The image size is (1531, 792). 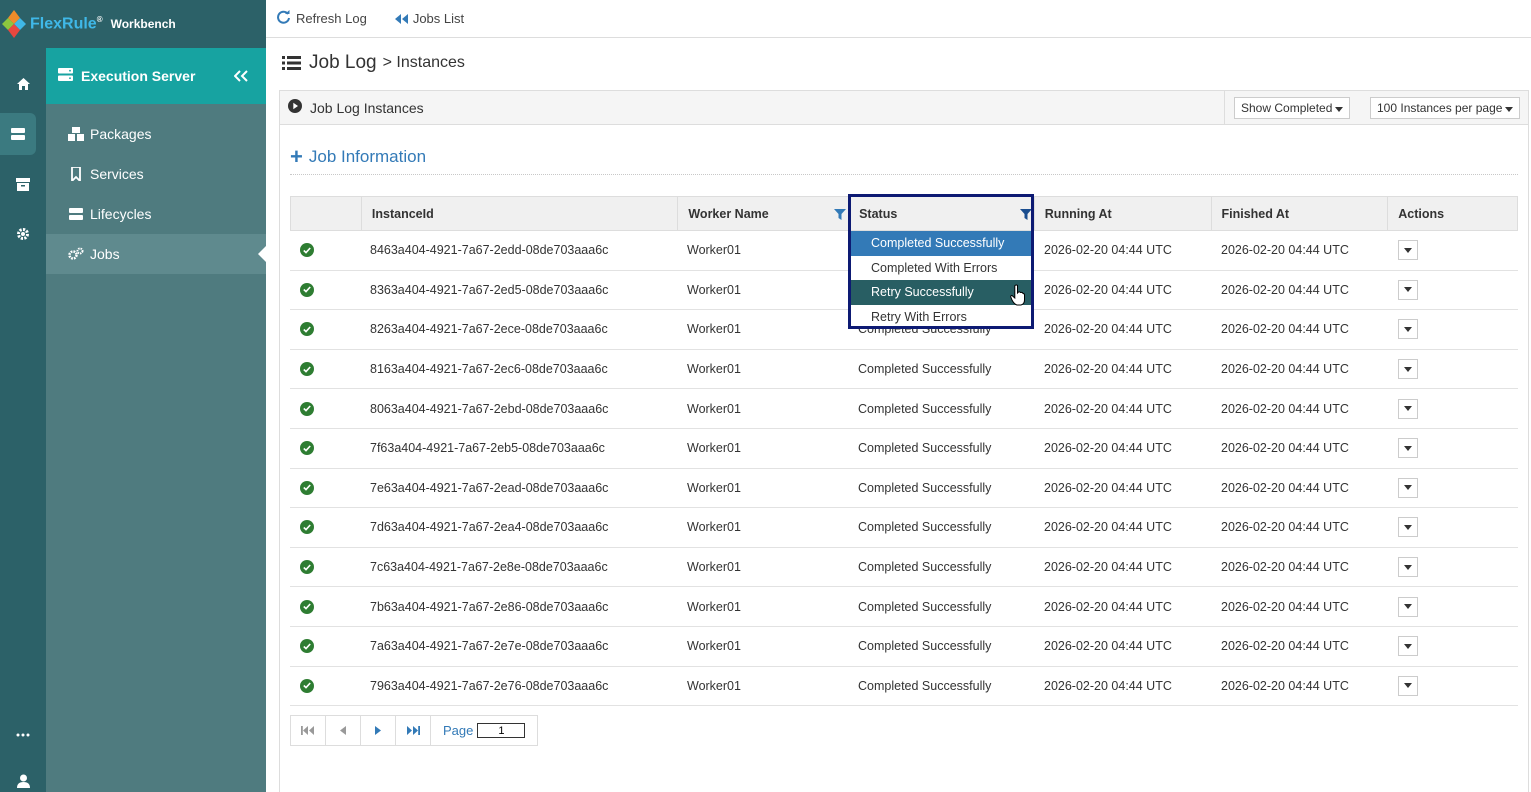 What do you see at coordinates (343, 730) in the screenshot?
I see `previous-page-button` at bounding box center [343, 730].